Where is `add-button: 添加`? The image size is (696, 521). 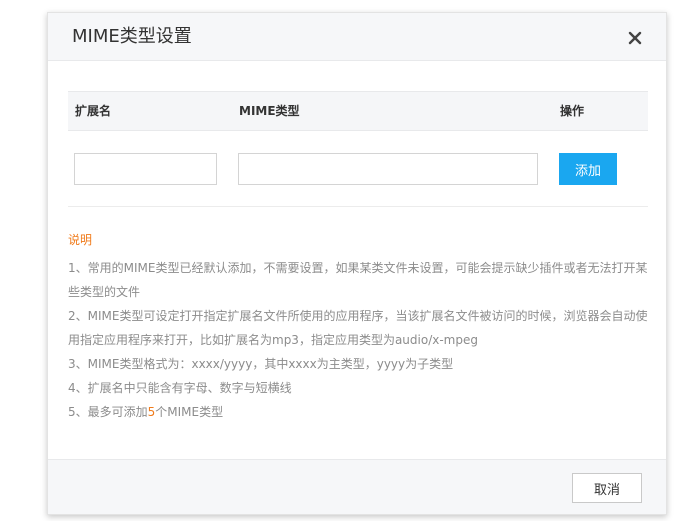 add-button: 添加 is located at coordinates (588, 169).